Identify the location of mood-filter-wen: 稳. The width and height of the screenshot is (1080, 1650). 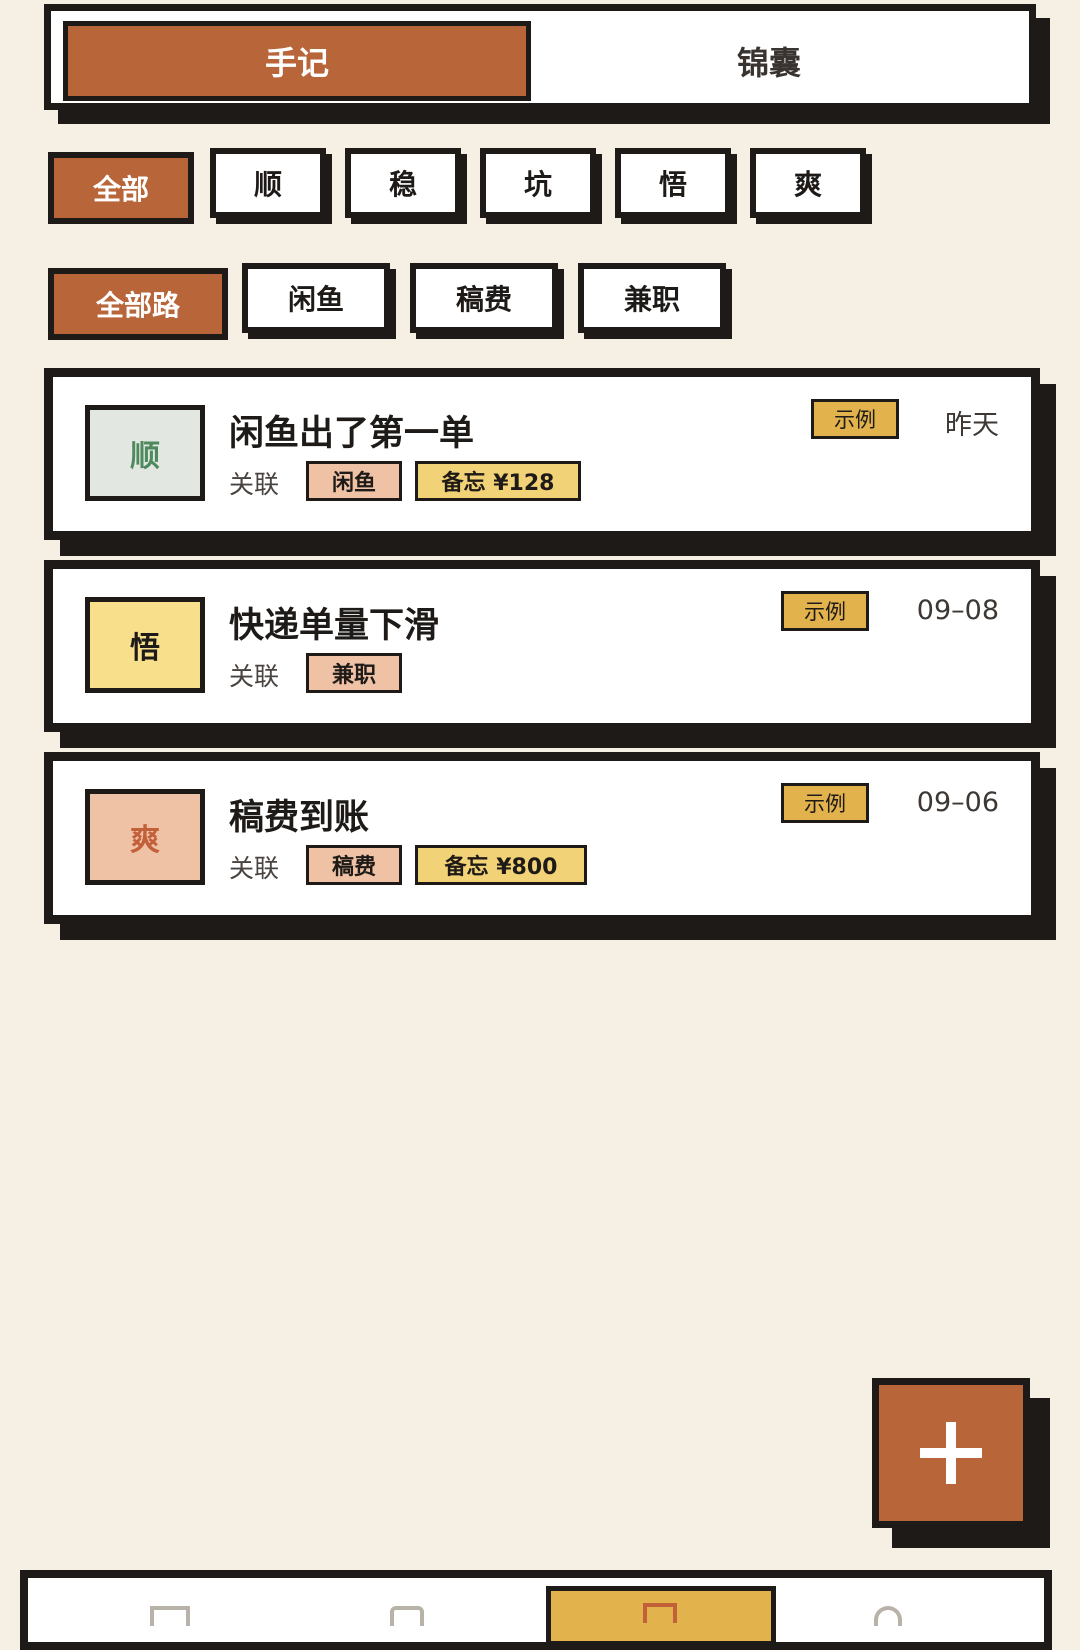
(403, 183).